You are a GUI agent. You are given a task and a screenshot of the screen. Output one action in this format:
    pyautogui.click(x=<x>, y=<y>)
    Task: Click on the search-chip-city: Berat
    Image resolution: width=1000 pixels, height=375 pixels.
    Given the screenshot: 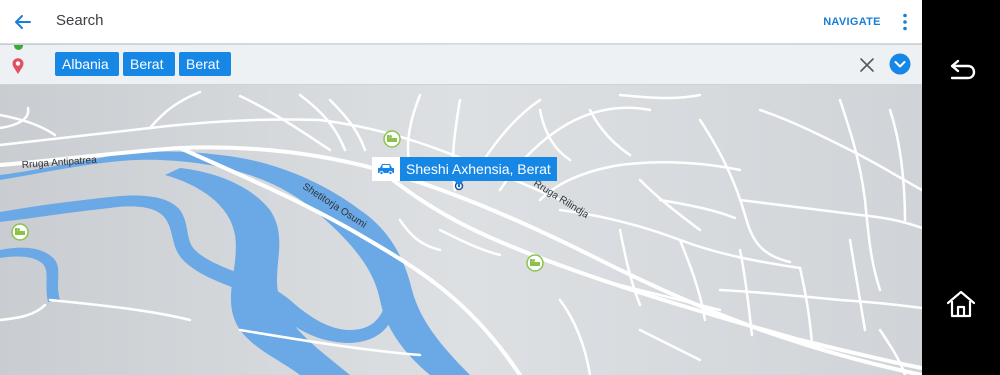 What is the action you would take?
    pyautogui.click(x=205, y=64)
    